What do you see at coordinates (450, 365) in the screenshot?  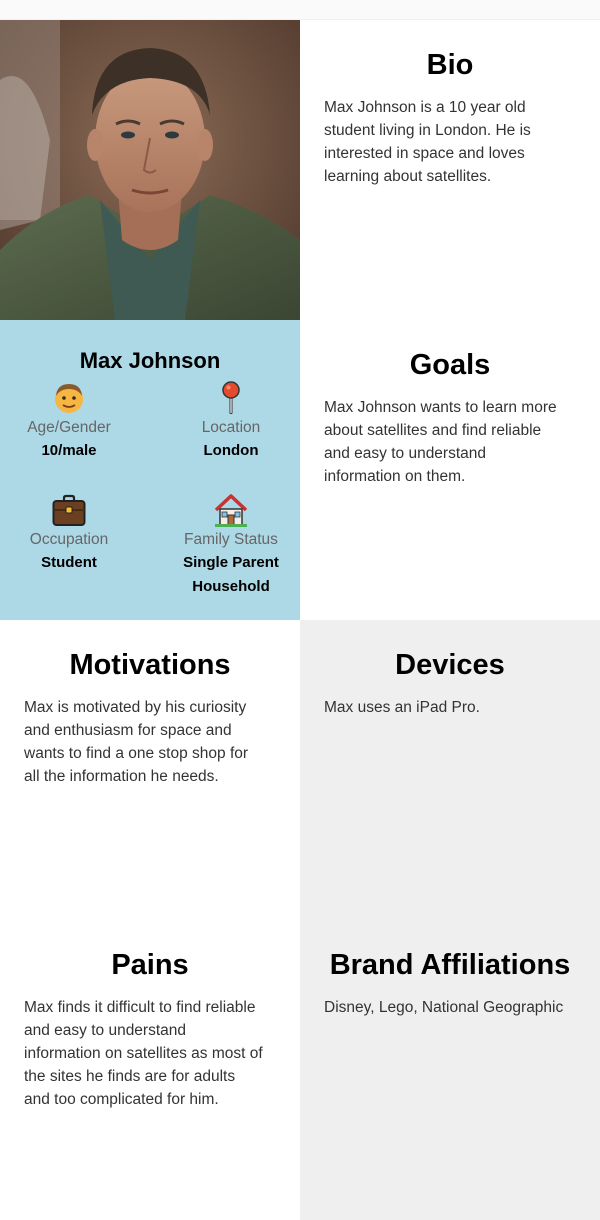 I see `goals-title: Goals` at bounding box center [450, 365].